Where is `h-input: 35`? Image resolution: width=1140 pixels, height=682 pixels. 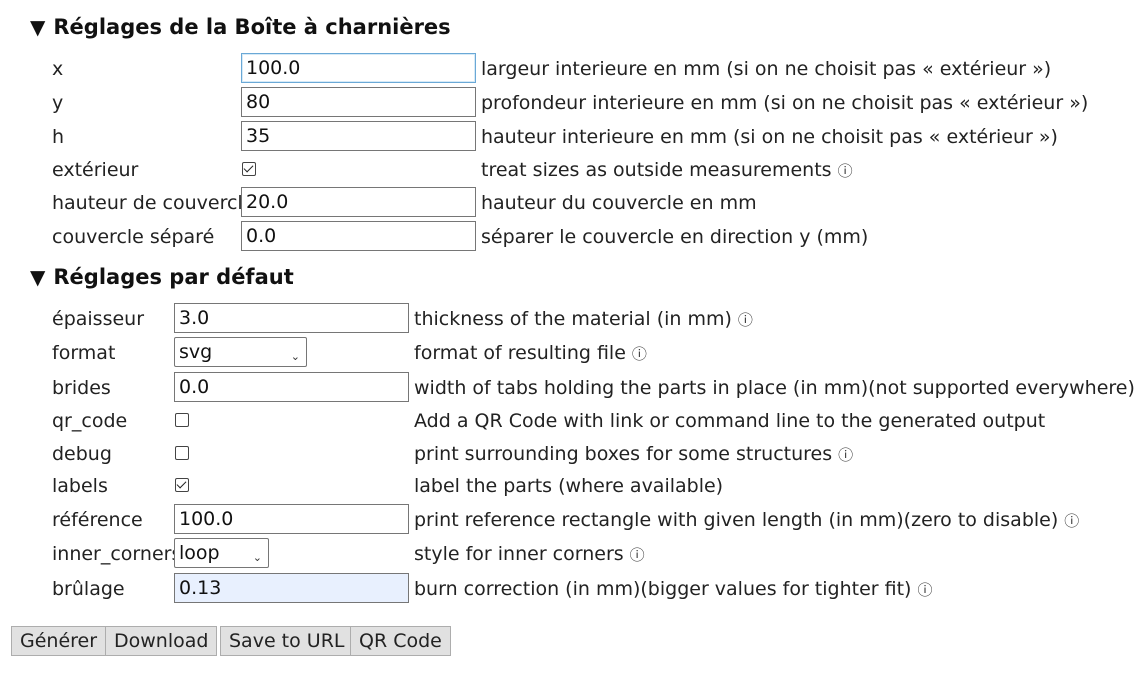 h-input: 35 is located at coordinates (358, 136).